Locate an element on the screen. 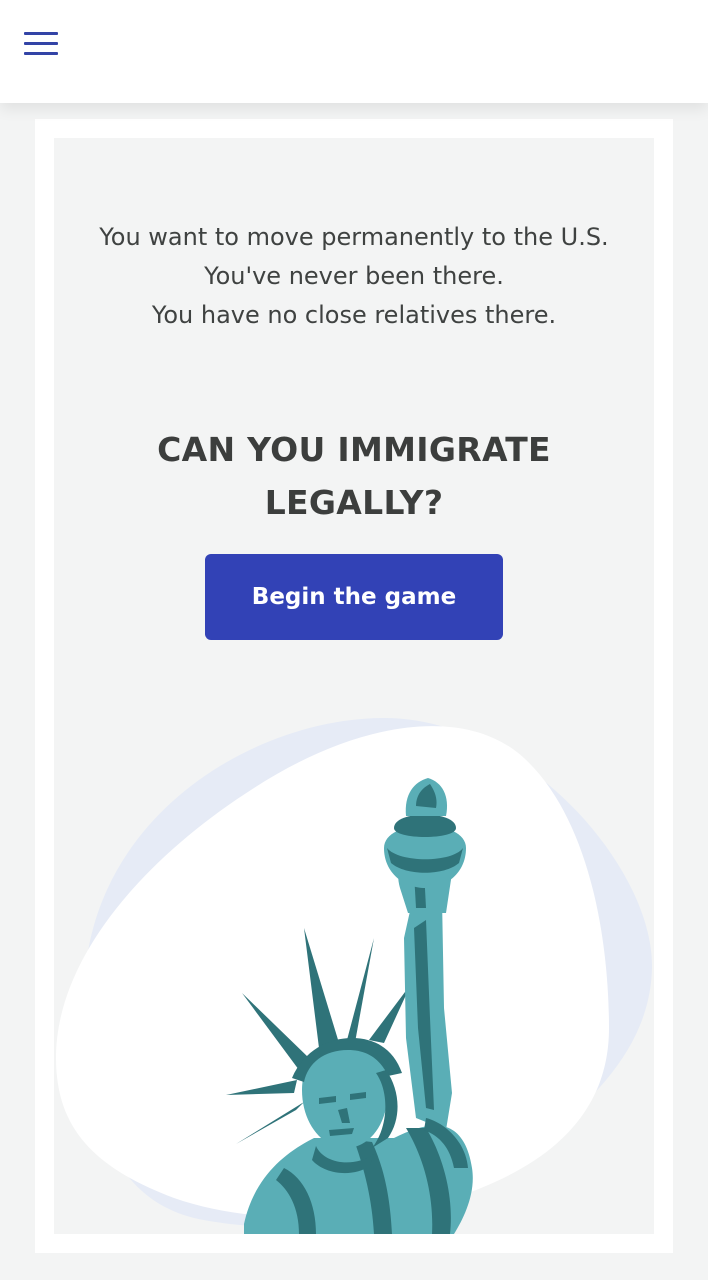 The height and width of the screenshot is (1280, 708). top-bar is located at coordinates (354, 51).